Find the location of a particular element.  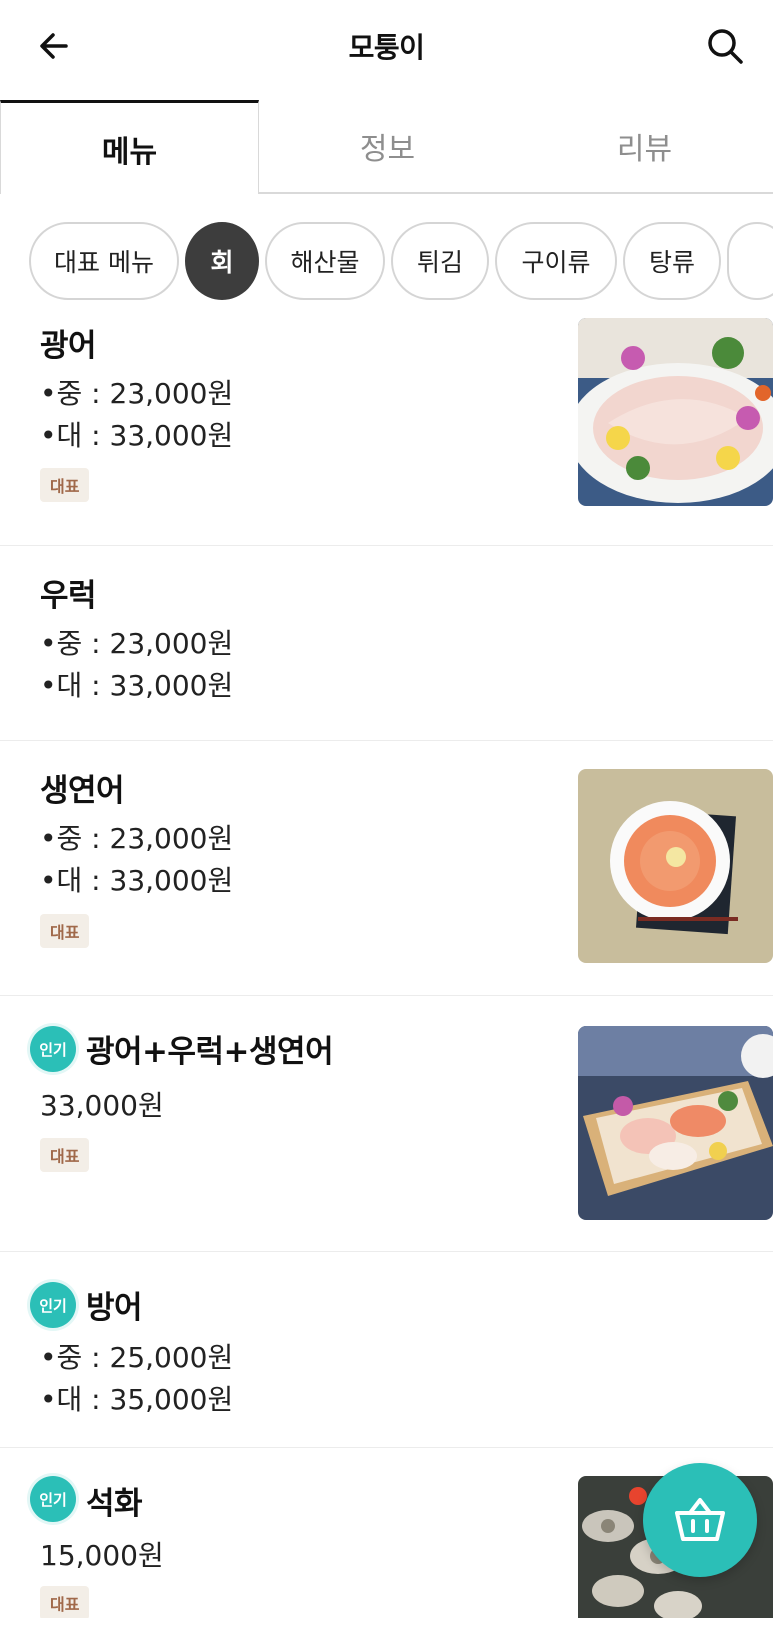

app-header: 모퉁이 is located at coordinates (386, 48).